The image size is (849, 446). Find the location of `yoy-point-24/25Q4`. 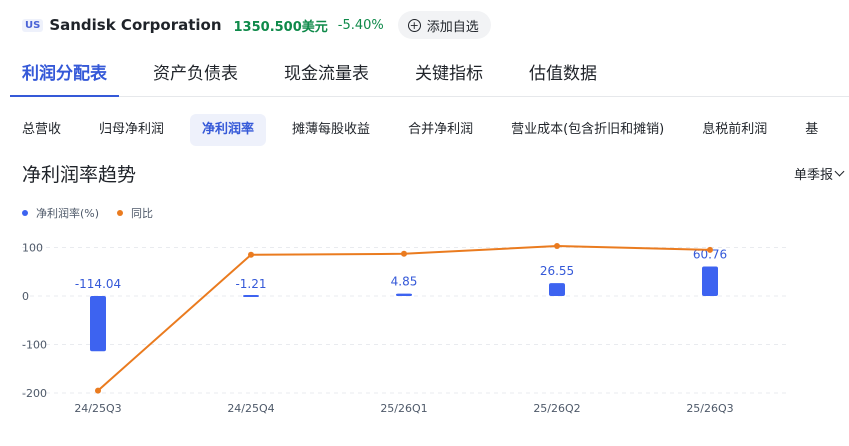

yoy-point-24/25Q4 is located at coordinates (251, 254).